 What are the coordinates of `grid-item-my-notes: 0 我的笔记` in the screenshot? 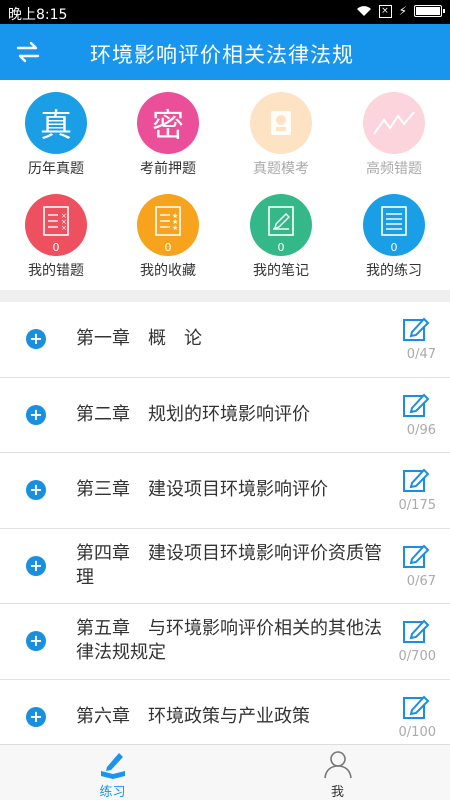 It's located at (281, 232).